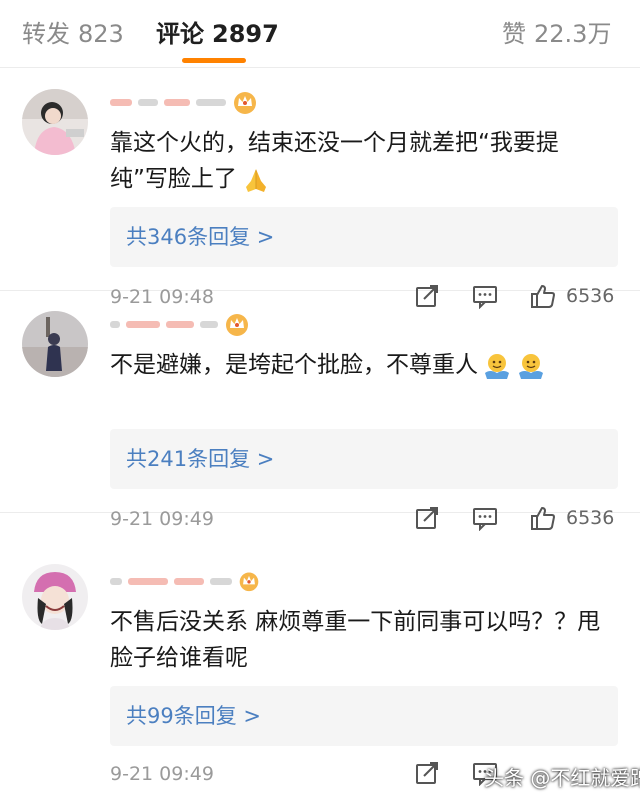  I want to click on tab-likes-label: 赞, so click(514, 34).